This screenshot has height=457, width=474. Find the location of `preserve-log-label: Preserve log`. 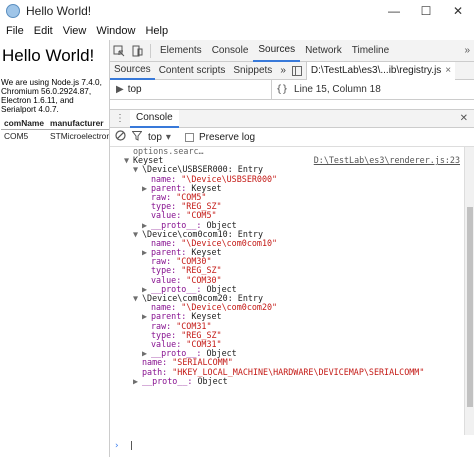

preserve-log-label: Preserve log is located at coordinates (227, 137).